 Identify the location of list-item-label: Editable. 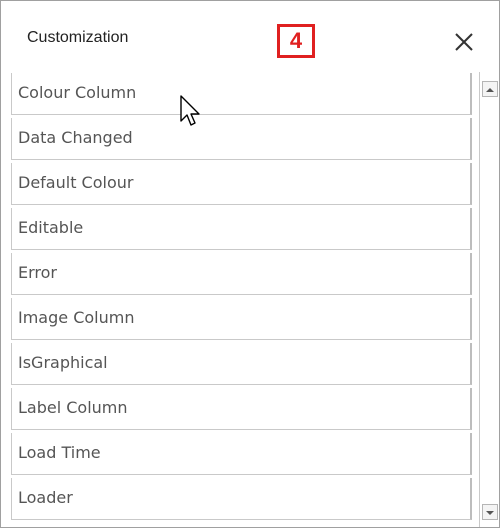
(51, 227).